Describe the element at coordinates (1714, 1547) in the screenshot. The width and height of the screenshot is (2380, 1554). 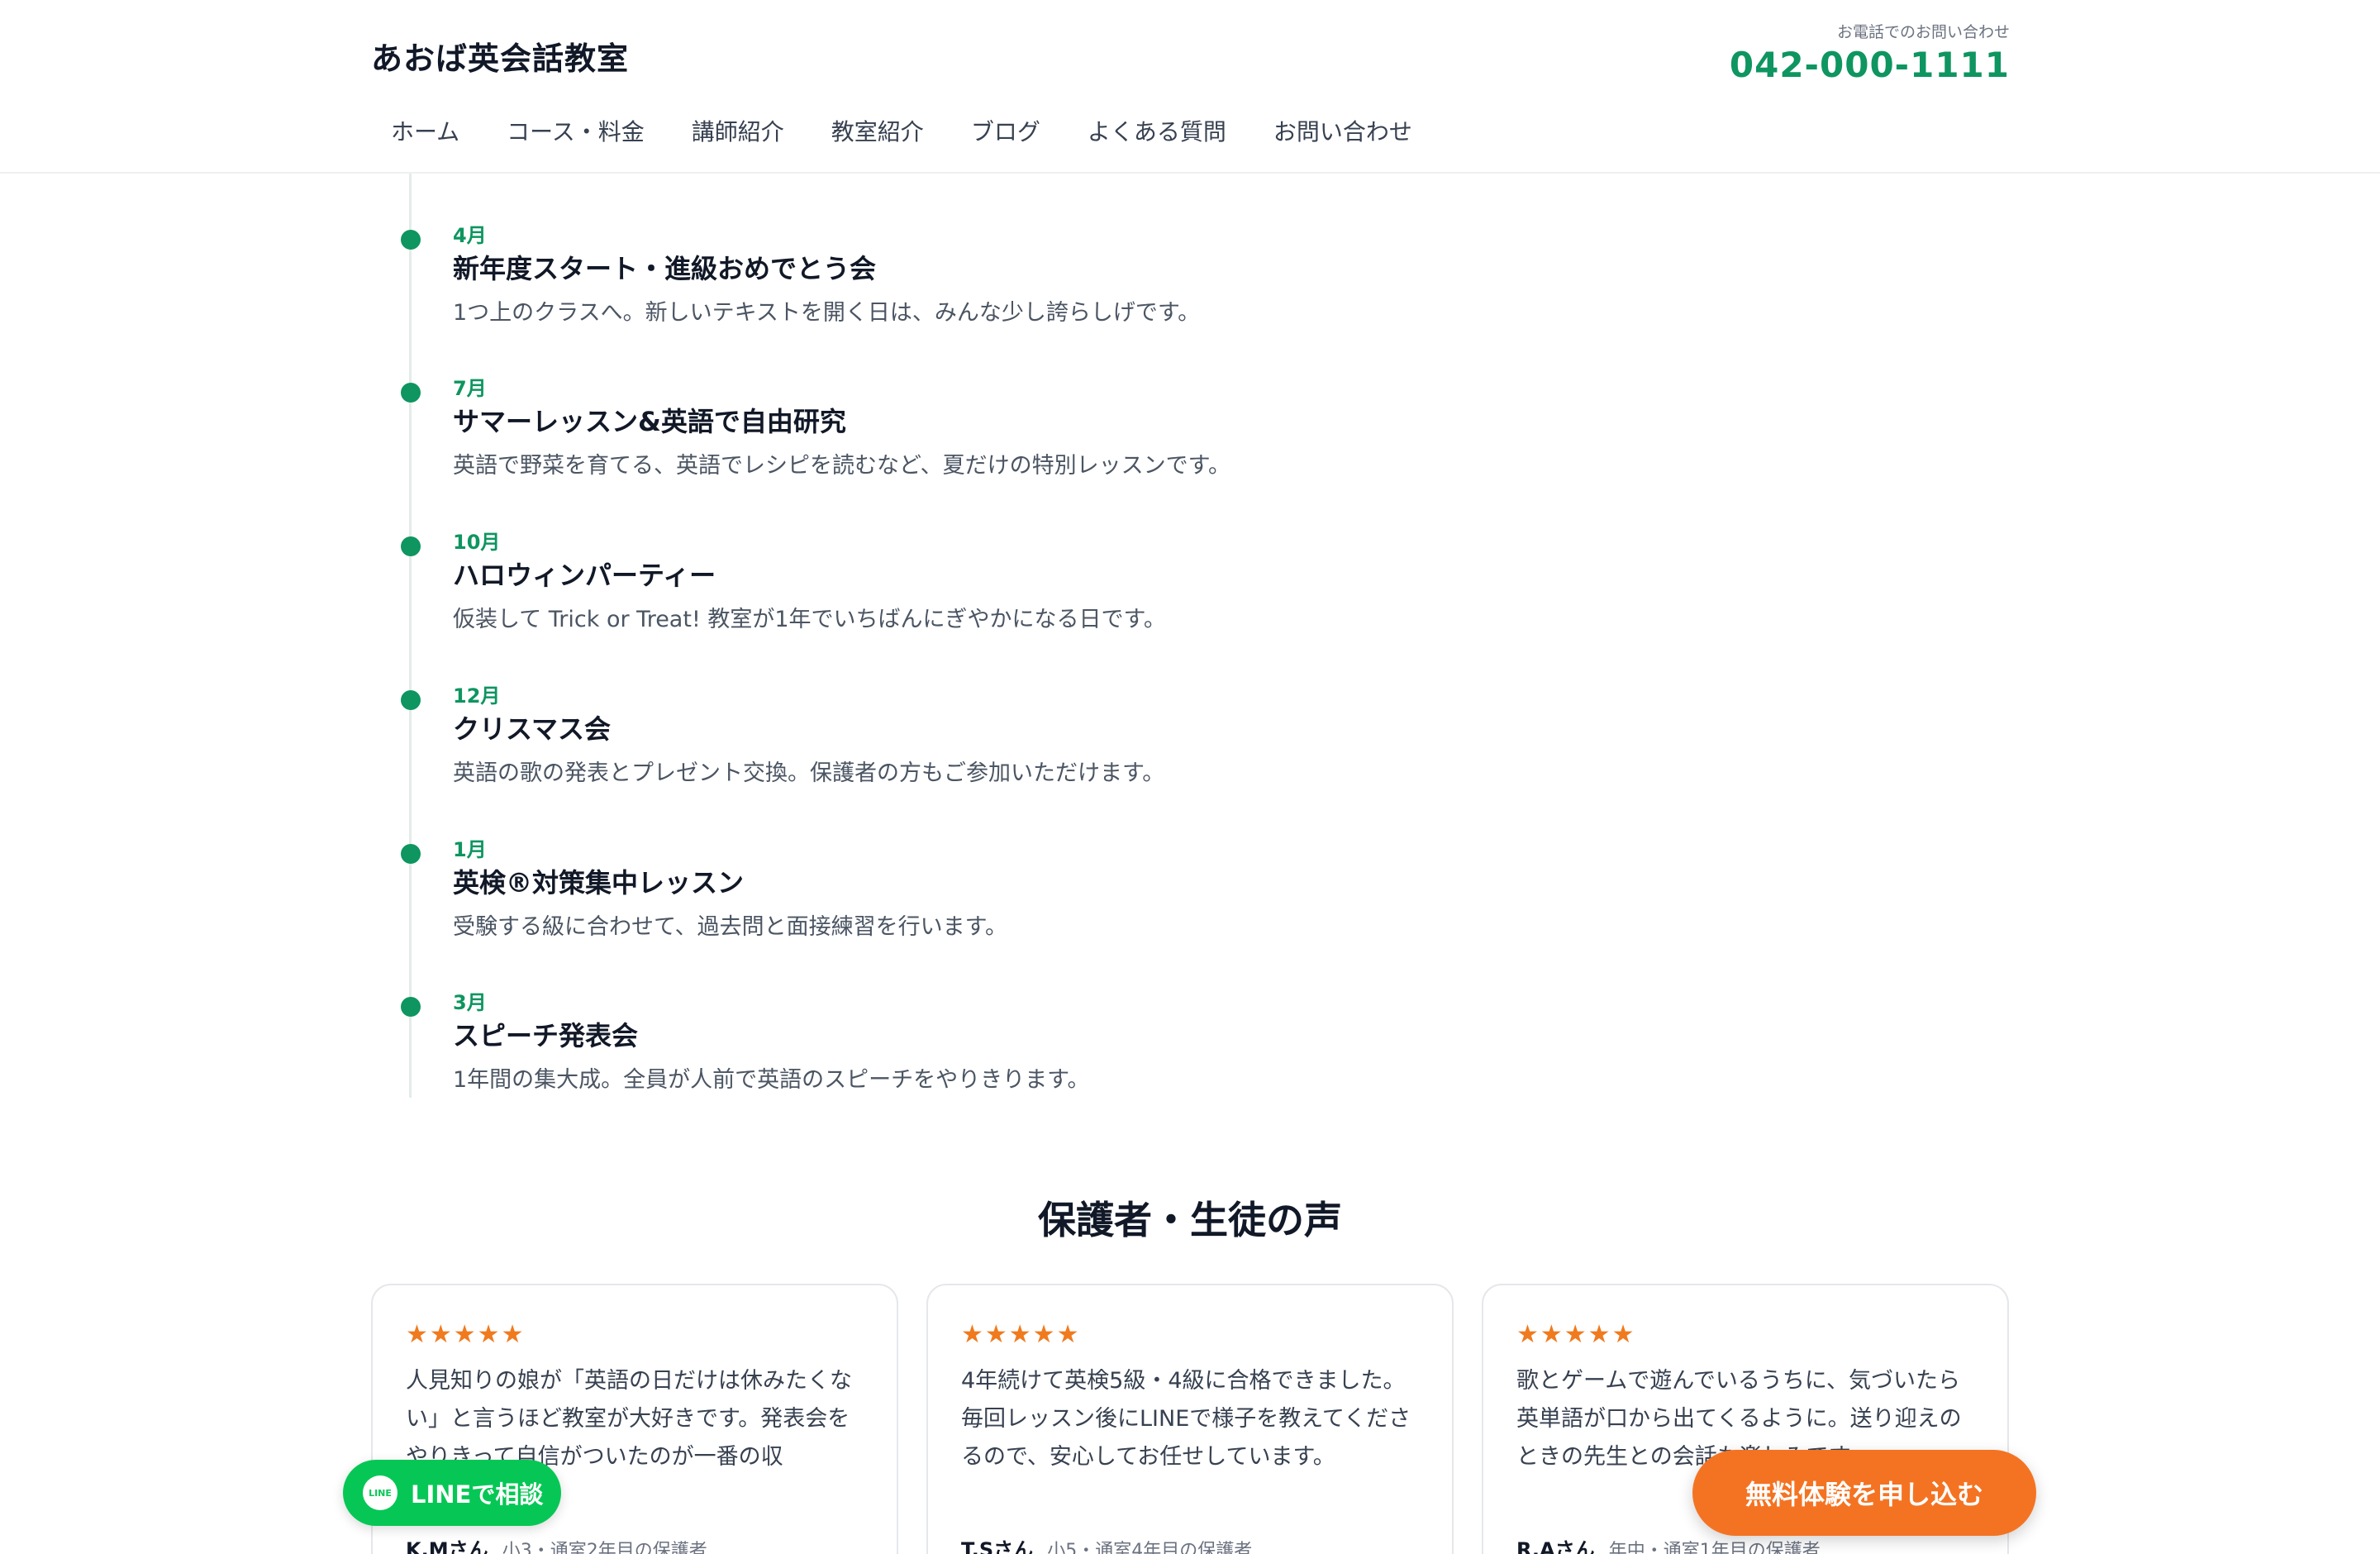
I see `reviewer-meta: 年中・通室1年目の保護者` at that location.